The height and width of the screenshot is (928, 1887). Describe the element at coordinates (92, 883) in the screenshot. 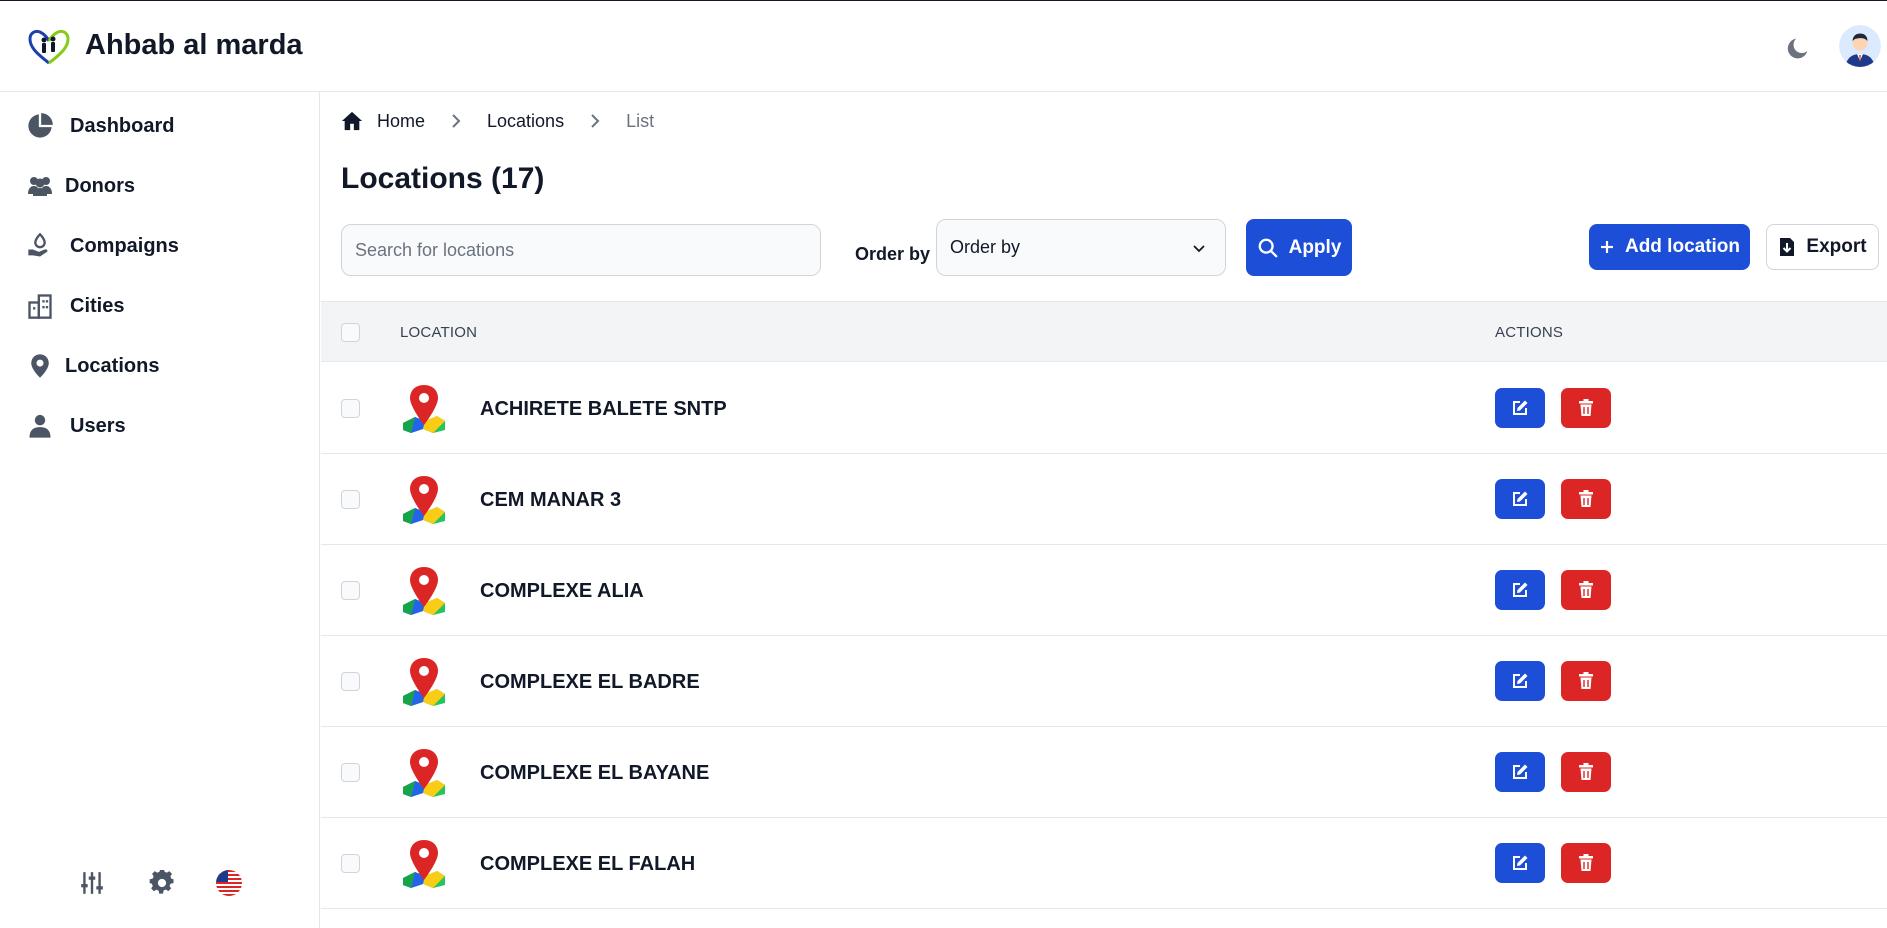

I see `sliders-icon` at that location.